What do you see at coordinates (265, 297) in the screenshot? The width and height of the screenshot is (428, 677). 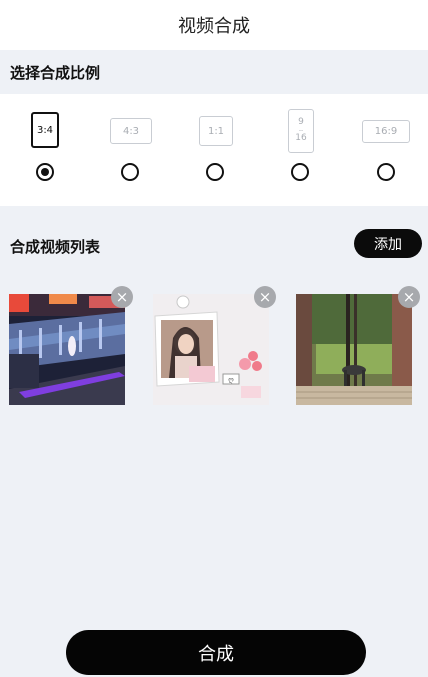 I see `remove-video-2-icon: ×` at bounding box center [265, 297].